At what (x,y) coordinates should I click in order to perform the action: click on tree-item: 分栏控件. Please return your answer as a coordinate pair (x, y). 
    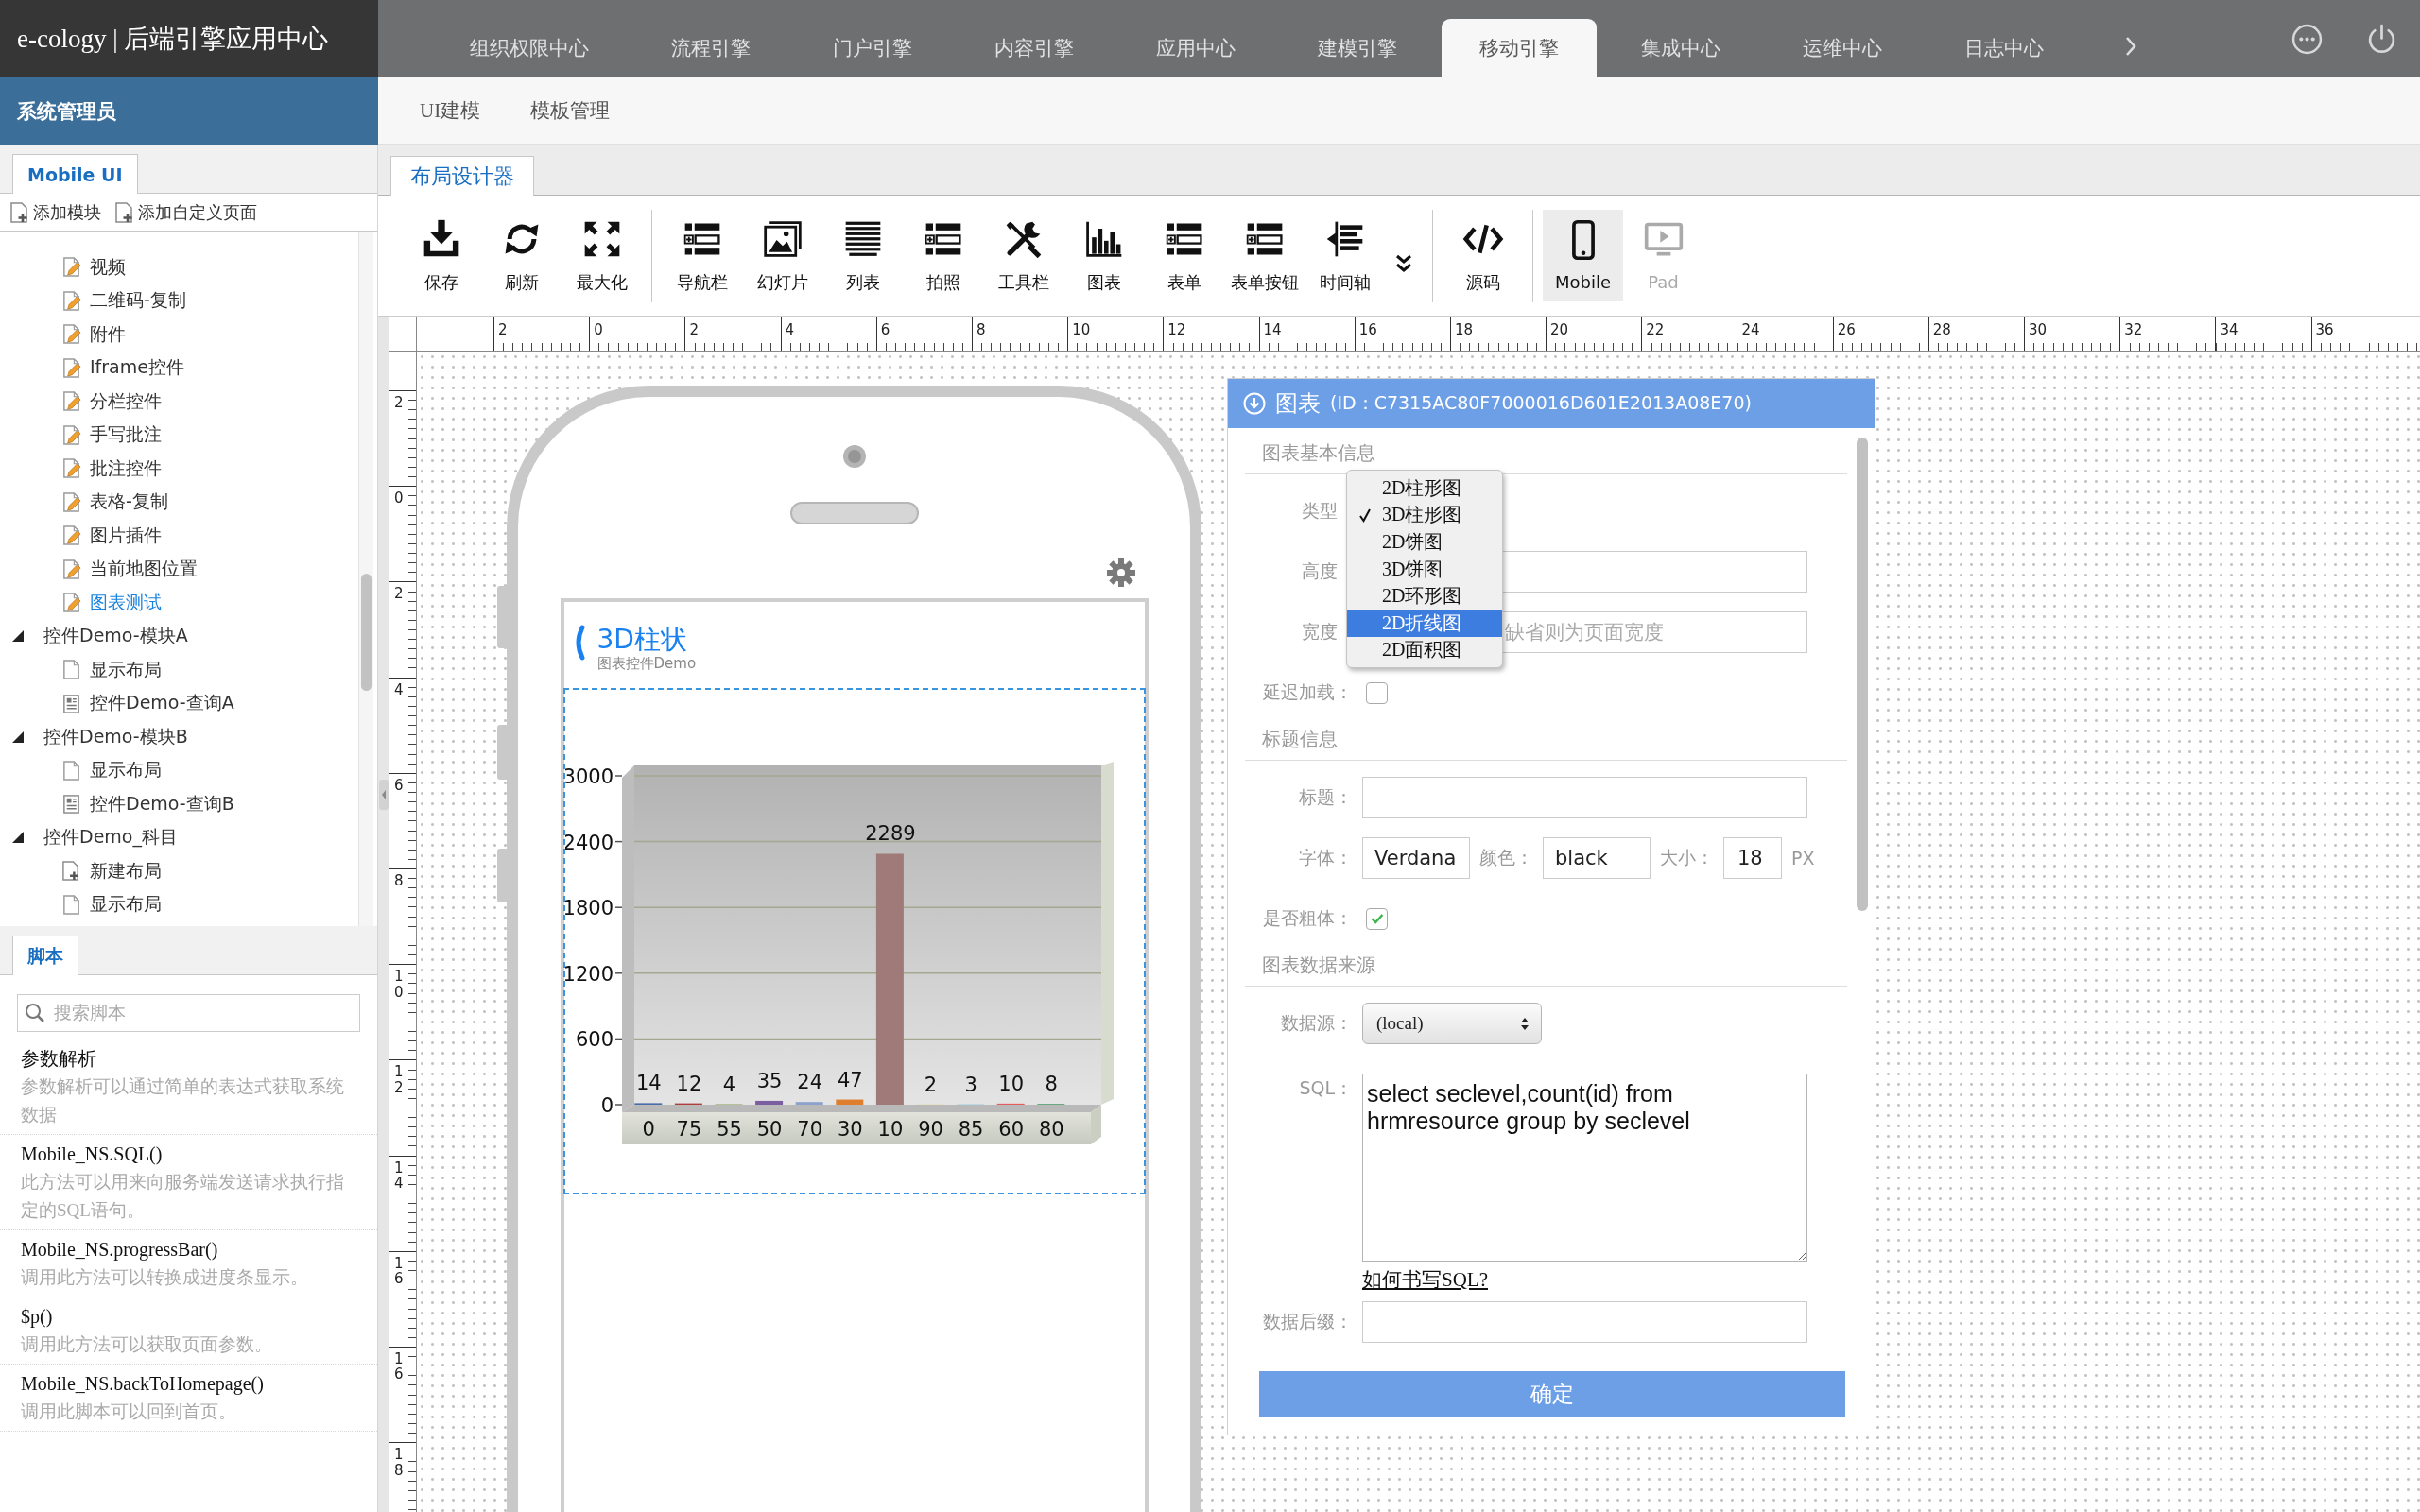
    Looking at the image, I should click on (111, 402).